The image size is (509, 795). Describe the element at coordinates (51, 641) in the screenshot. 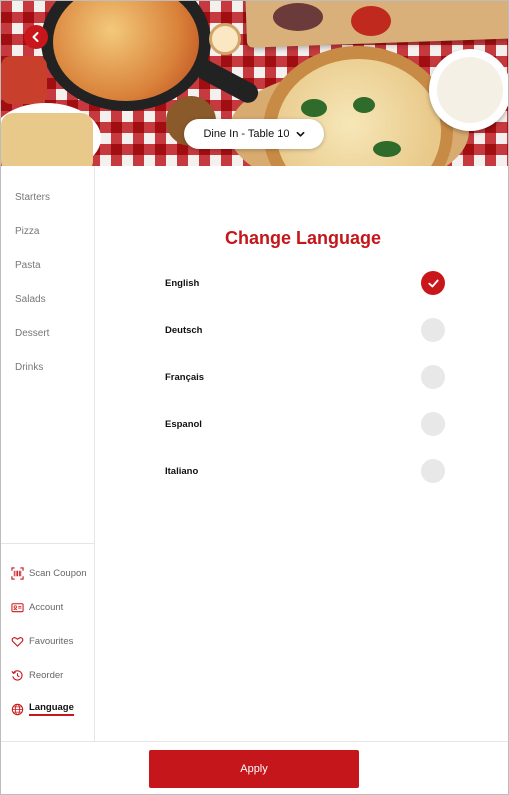

I see `sidebar-item-label: Favourites` at that location.